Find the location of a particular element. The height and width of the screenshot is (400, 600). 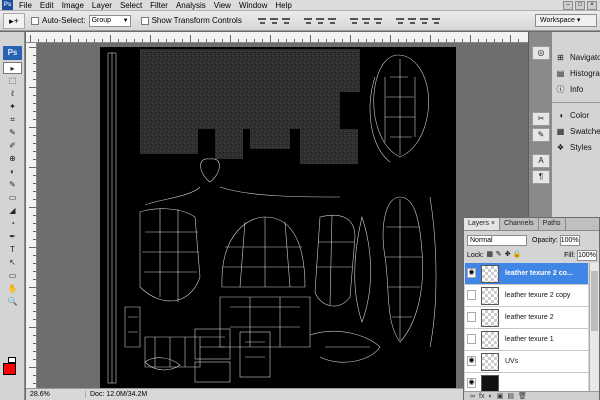

link-layers-icon: ∞ is located at coordinates (472, 396).